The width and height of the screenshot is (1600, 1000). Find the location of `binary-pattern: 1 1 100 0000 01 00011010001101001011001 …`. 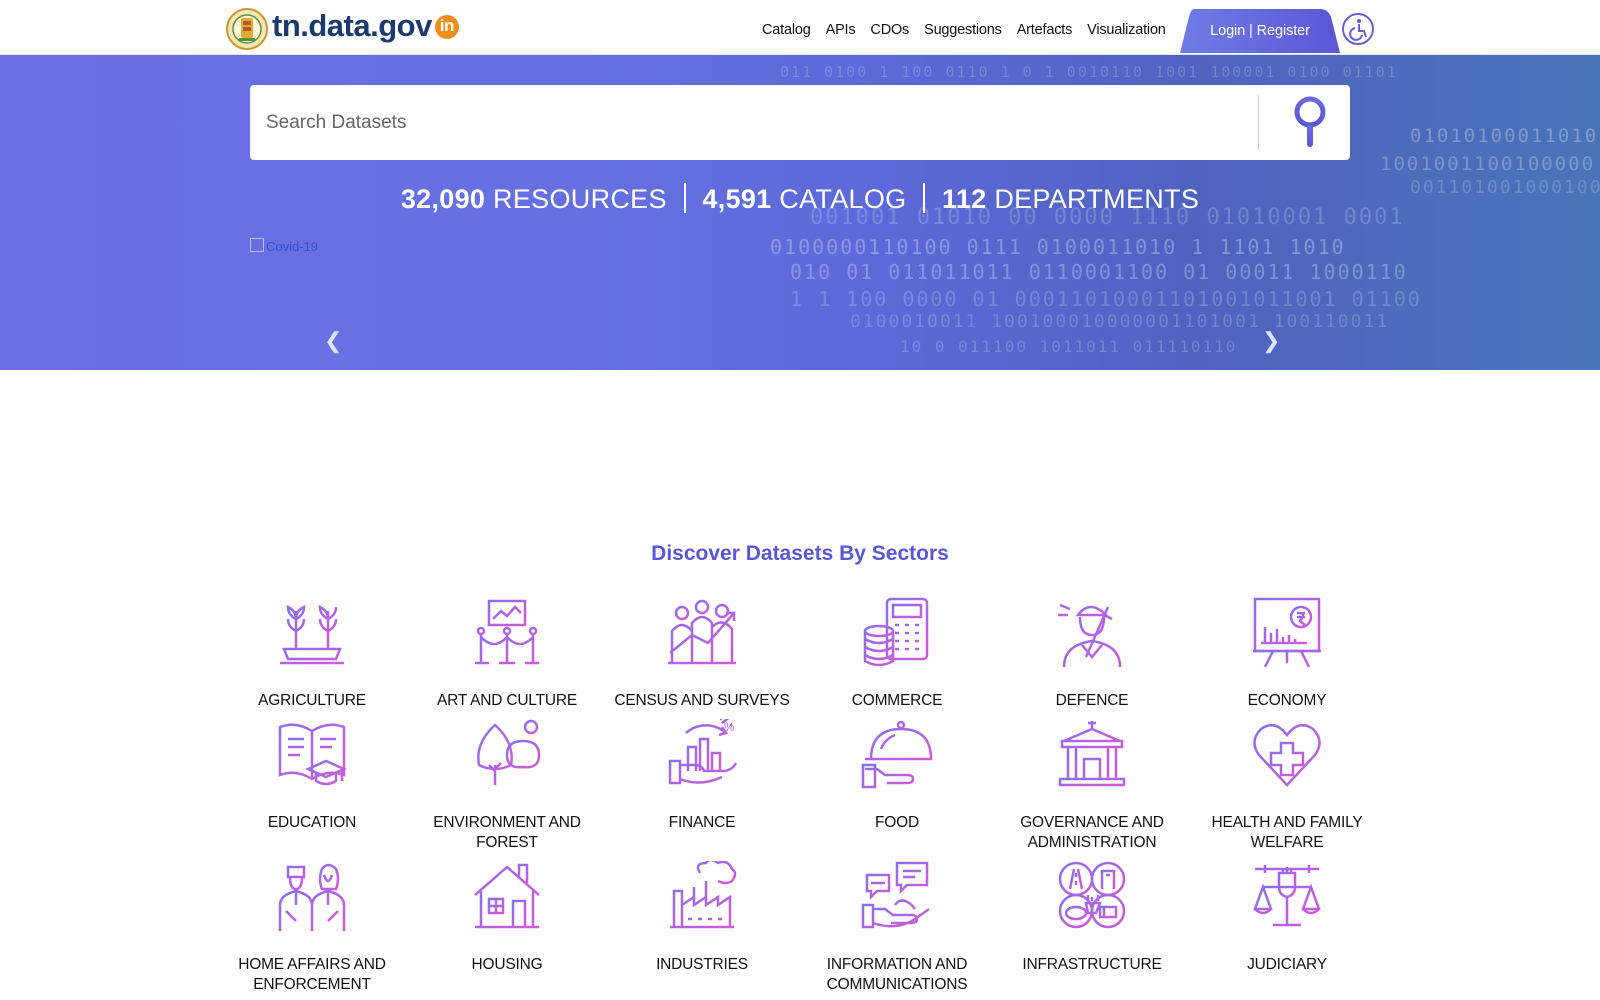

binary-pattern: 1 1 100 0000 01 00011010001101001011001 … is located at coordinates (1106, 299).